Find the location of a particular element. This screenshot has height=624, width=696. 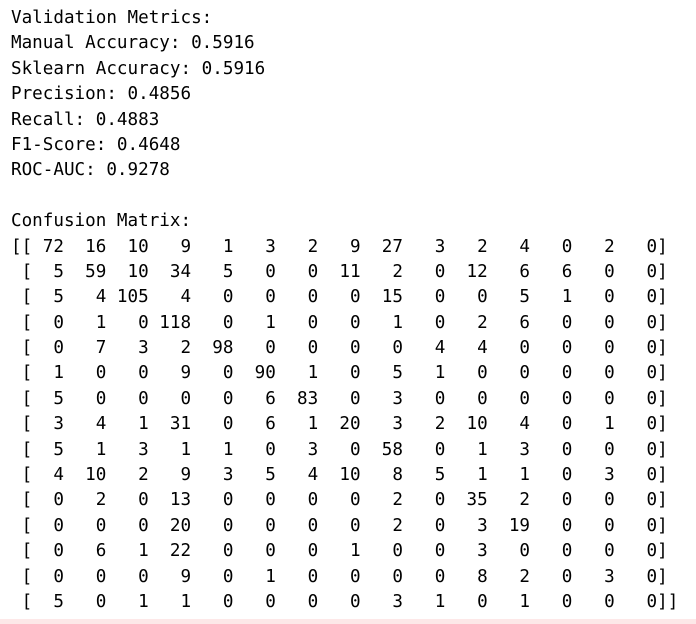

matrix-row: [ 5 1 3 1 1 0 3 0 58 0 1 3 0 0 0] is located at coordinates (339, 449).